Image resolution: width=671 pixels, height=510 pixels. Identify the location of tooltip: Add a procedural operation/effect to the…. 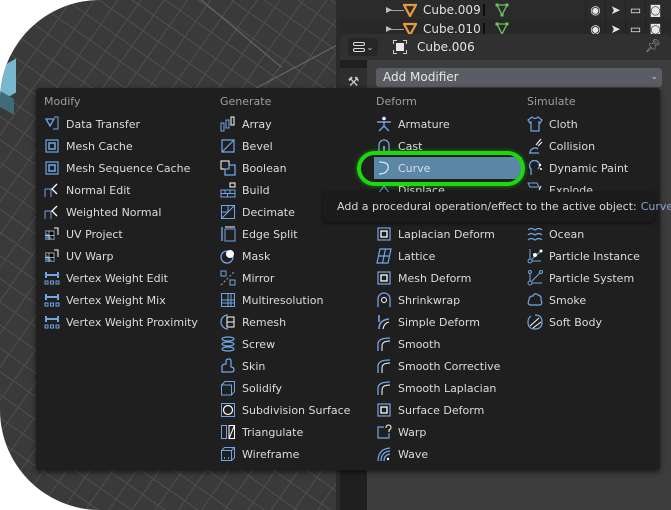
(497, 207).